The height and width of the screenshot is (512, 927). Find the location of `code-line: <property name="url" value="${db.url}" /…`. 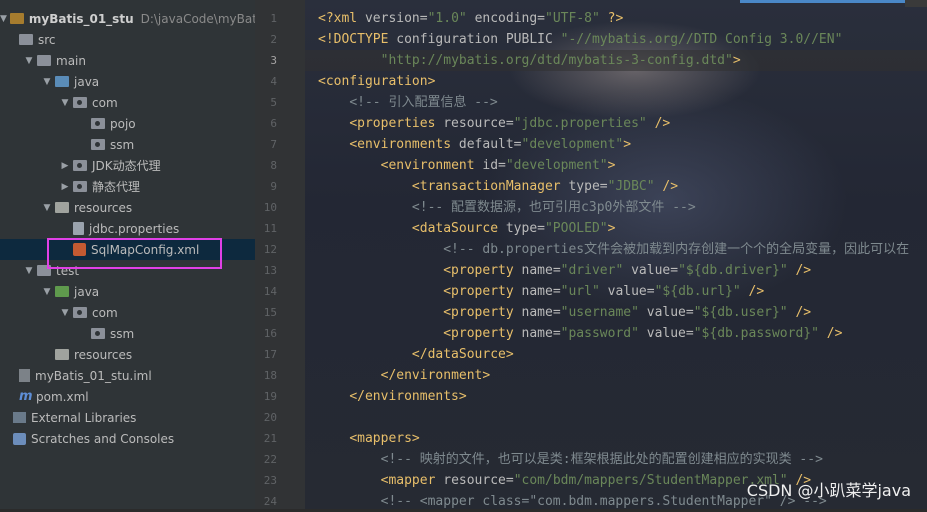

code-line: <property name="url" value="${db.url}" /… is located at coordinates (541, 291).